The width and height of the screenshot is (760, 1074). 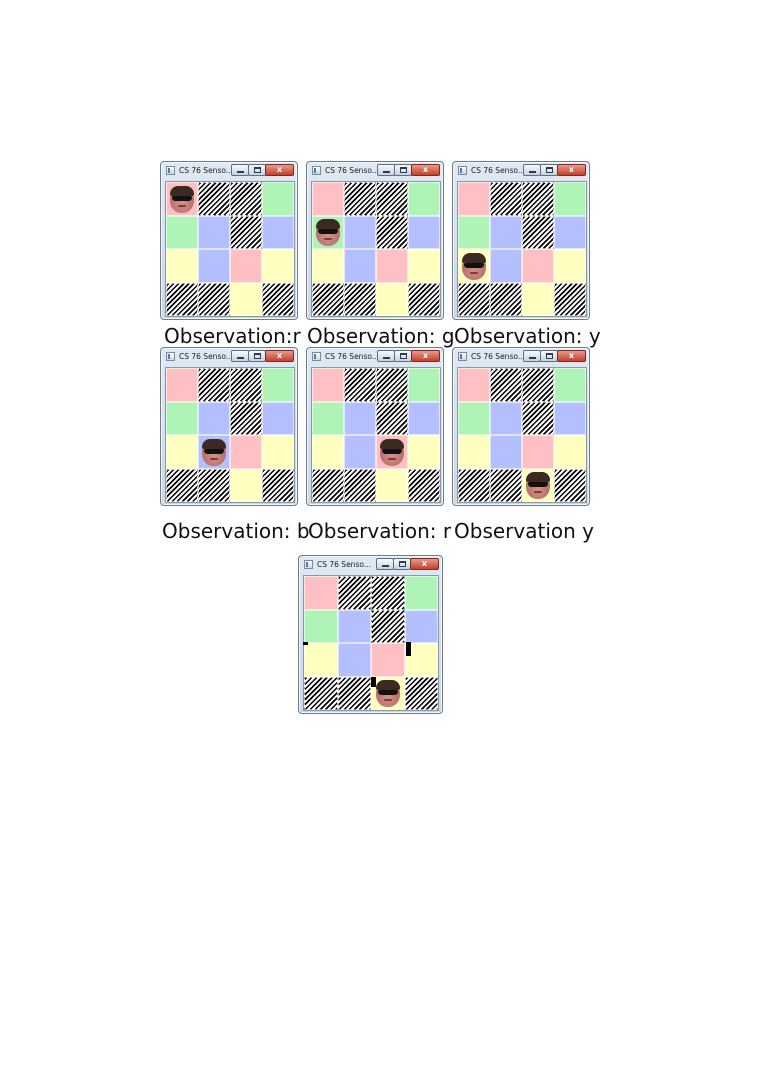 I want to click on sensor-window-4: CS 76 Senso... x, so click(x=229, y=426).